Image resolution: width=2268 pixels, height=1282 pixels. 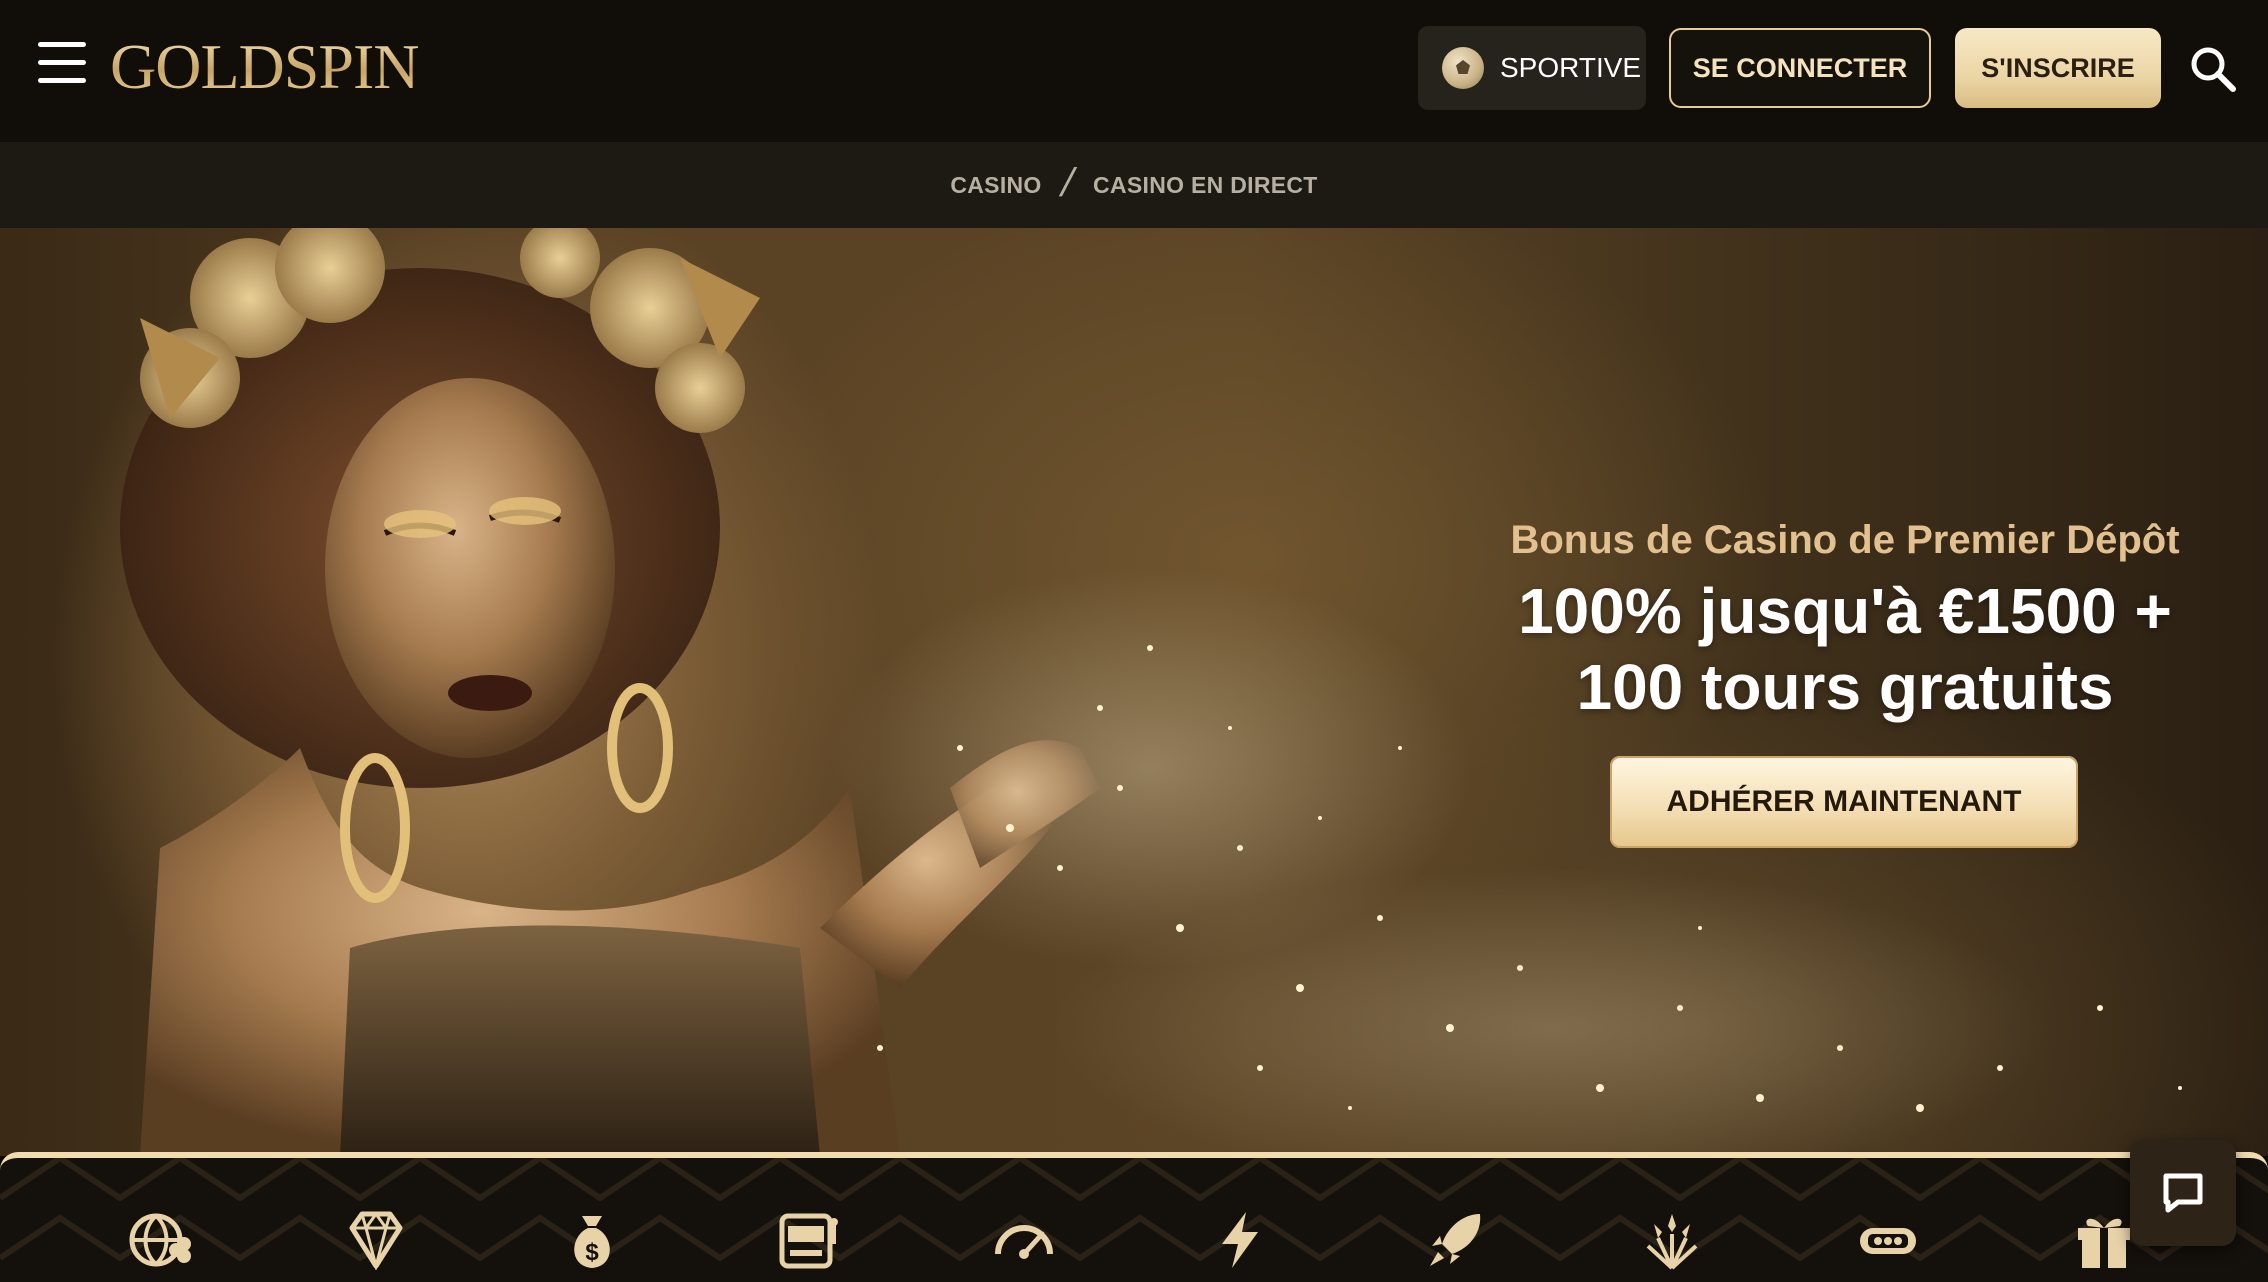 What do you see at coordinates (1134, 1210) in the screenshot?
I see `background-pattern` at bounding box center [1134, 1210].